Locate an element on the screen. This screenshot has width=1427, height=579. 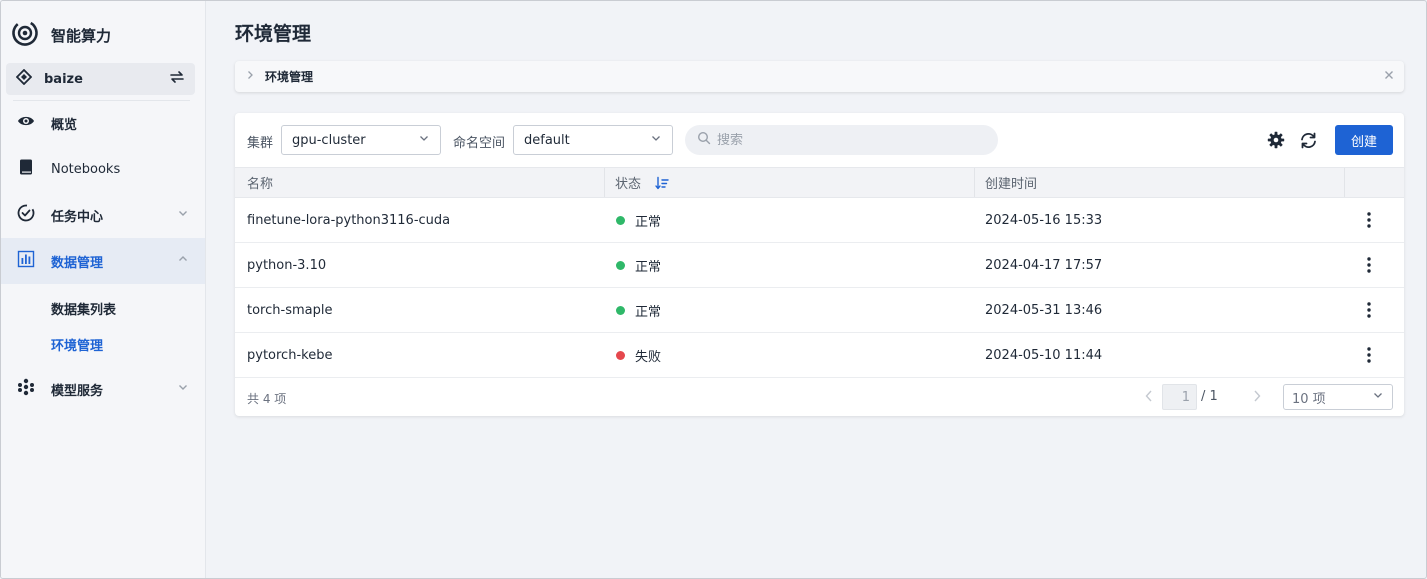
sort-icon is located at coordinates (662, 183).